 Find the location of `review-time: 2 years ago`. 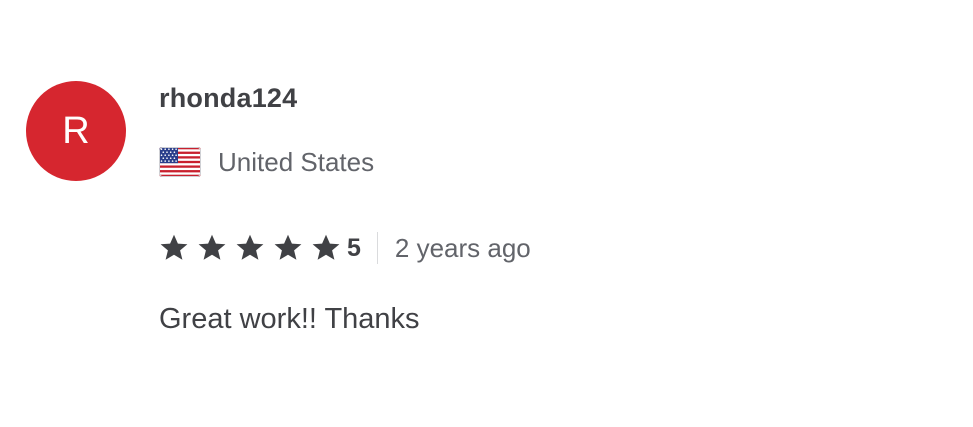

review-time: 2 years ago is located at coordinates (462, 247).